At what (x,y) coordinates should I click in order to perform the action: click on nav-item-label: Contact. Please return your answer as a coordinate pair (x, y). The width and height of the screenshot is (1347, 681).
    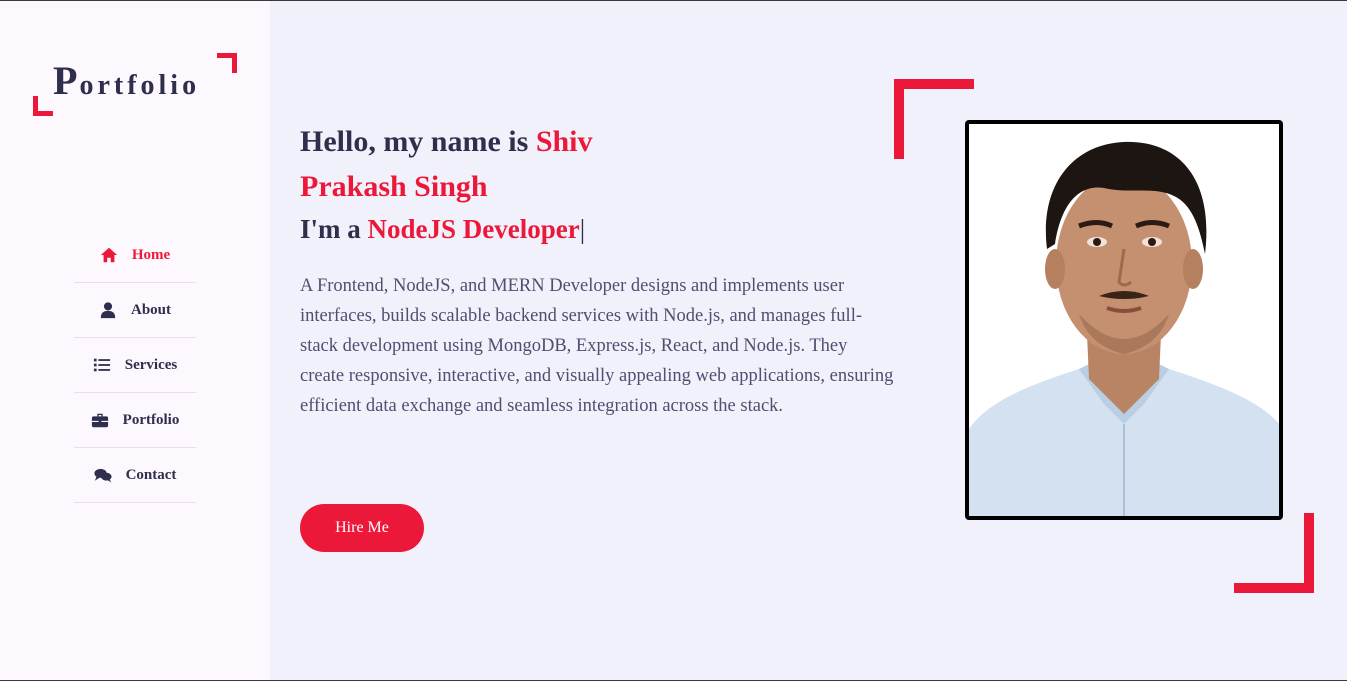
    Looking at the image, I should click on (151, 474).